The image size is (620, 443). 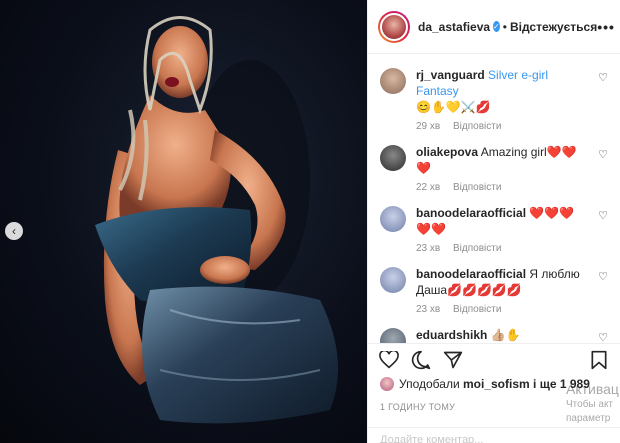 I want to click on comment-username: rj_vanguard, so click(x=450, y=75).